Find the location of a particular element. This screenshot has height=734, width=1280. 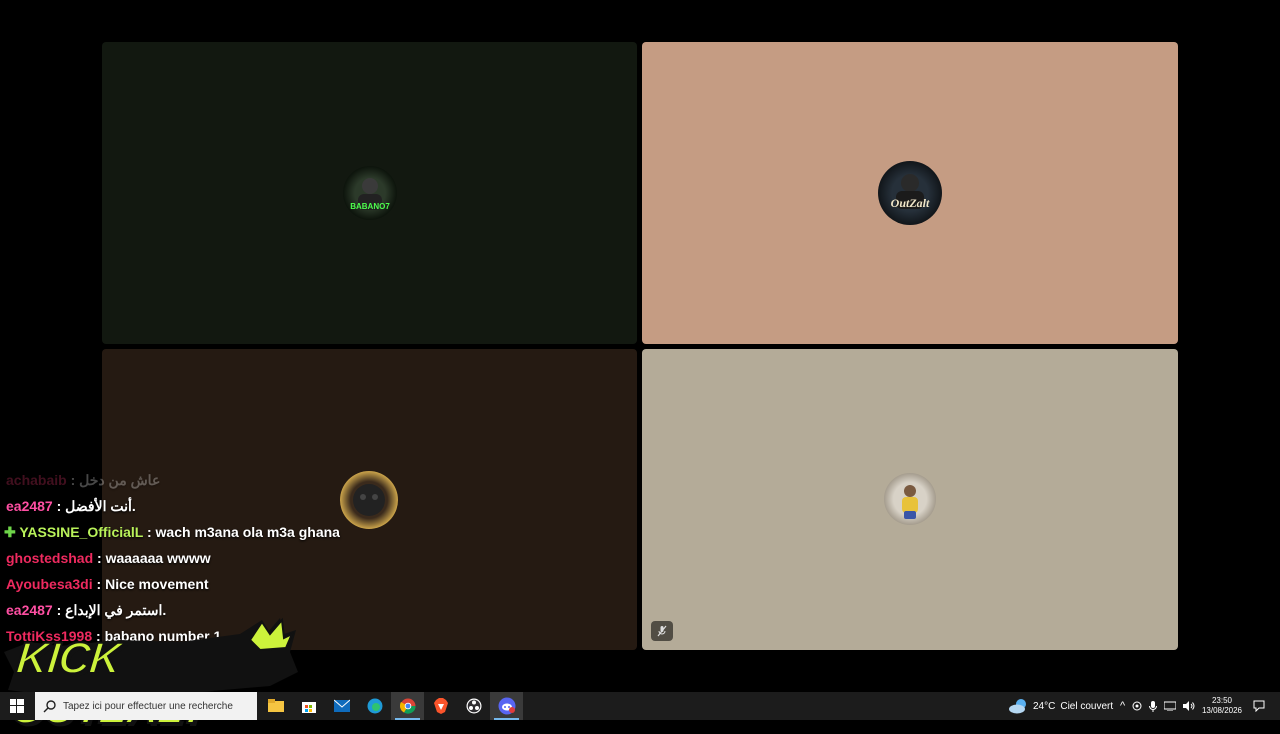

weather-widget: 24°C Ciel couvert is located at coordinates (1060, 706).